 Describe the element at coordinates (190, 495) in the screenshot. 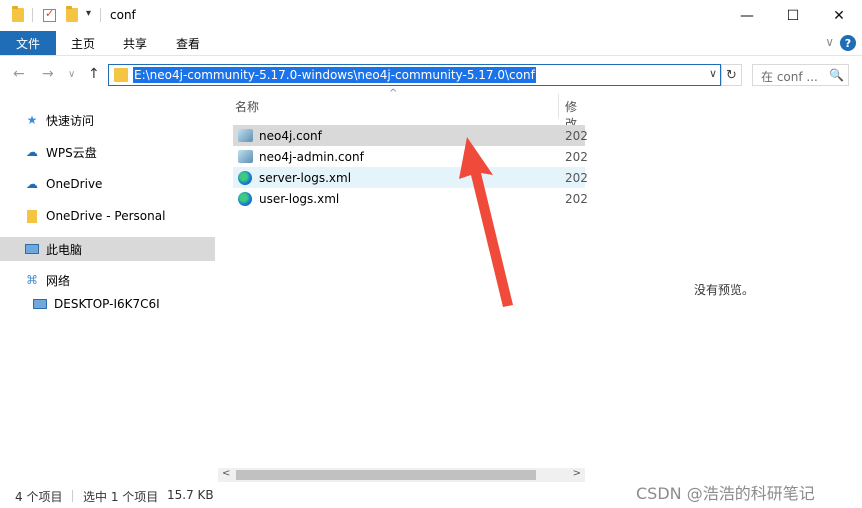

I see `selection-size: 15.7 KB` at that location.